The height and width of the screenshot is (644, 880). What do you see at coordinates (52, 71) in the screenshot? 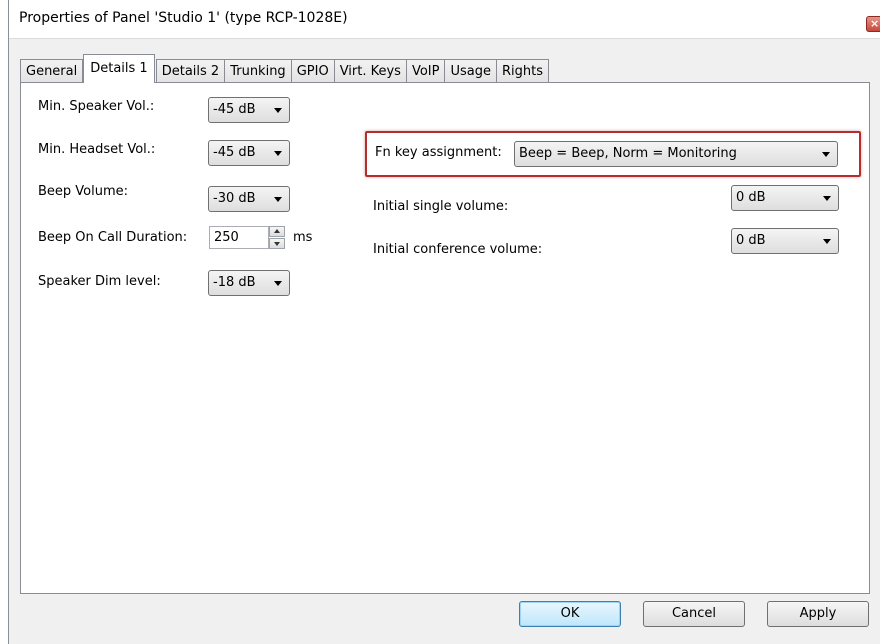
I see `tab-general: General` at bounding box center [52, 71].